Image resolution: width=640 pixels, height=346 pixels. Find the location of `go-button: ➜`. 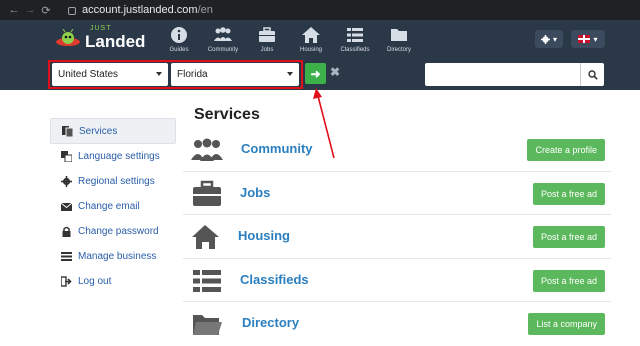

go-button: ➜ is located at coordinates (315, 73).